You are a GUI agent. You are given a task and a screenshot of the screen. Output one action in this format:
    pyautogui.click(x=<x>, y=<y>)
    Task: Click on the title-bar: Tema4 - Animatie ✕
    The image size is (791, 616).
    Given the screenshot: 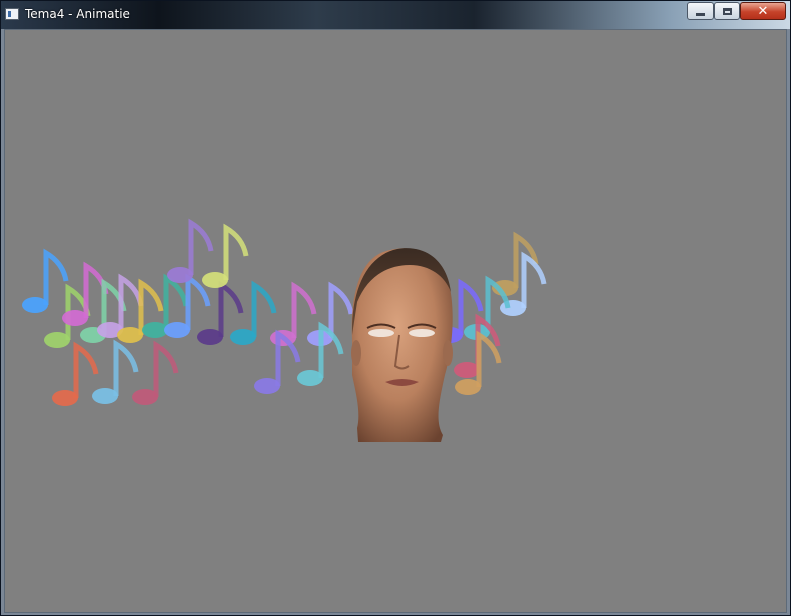 What is the action you would take?
    pyautogui.click(x=395, y=15)
    